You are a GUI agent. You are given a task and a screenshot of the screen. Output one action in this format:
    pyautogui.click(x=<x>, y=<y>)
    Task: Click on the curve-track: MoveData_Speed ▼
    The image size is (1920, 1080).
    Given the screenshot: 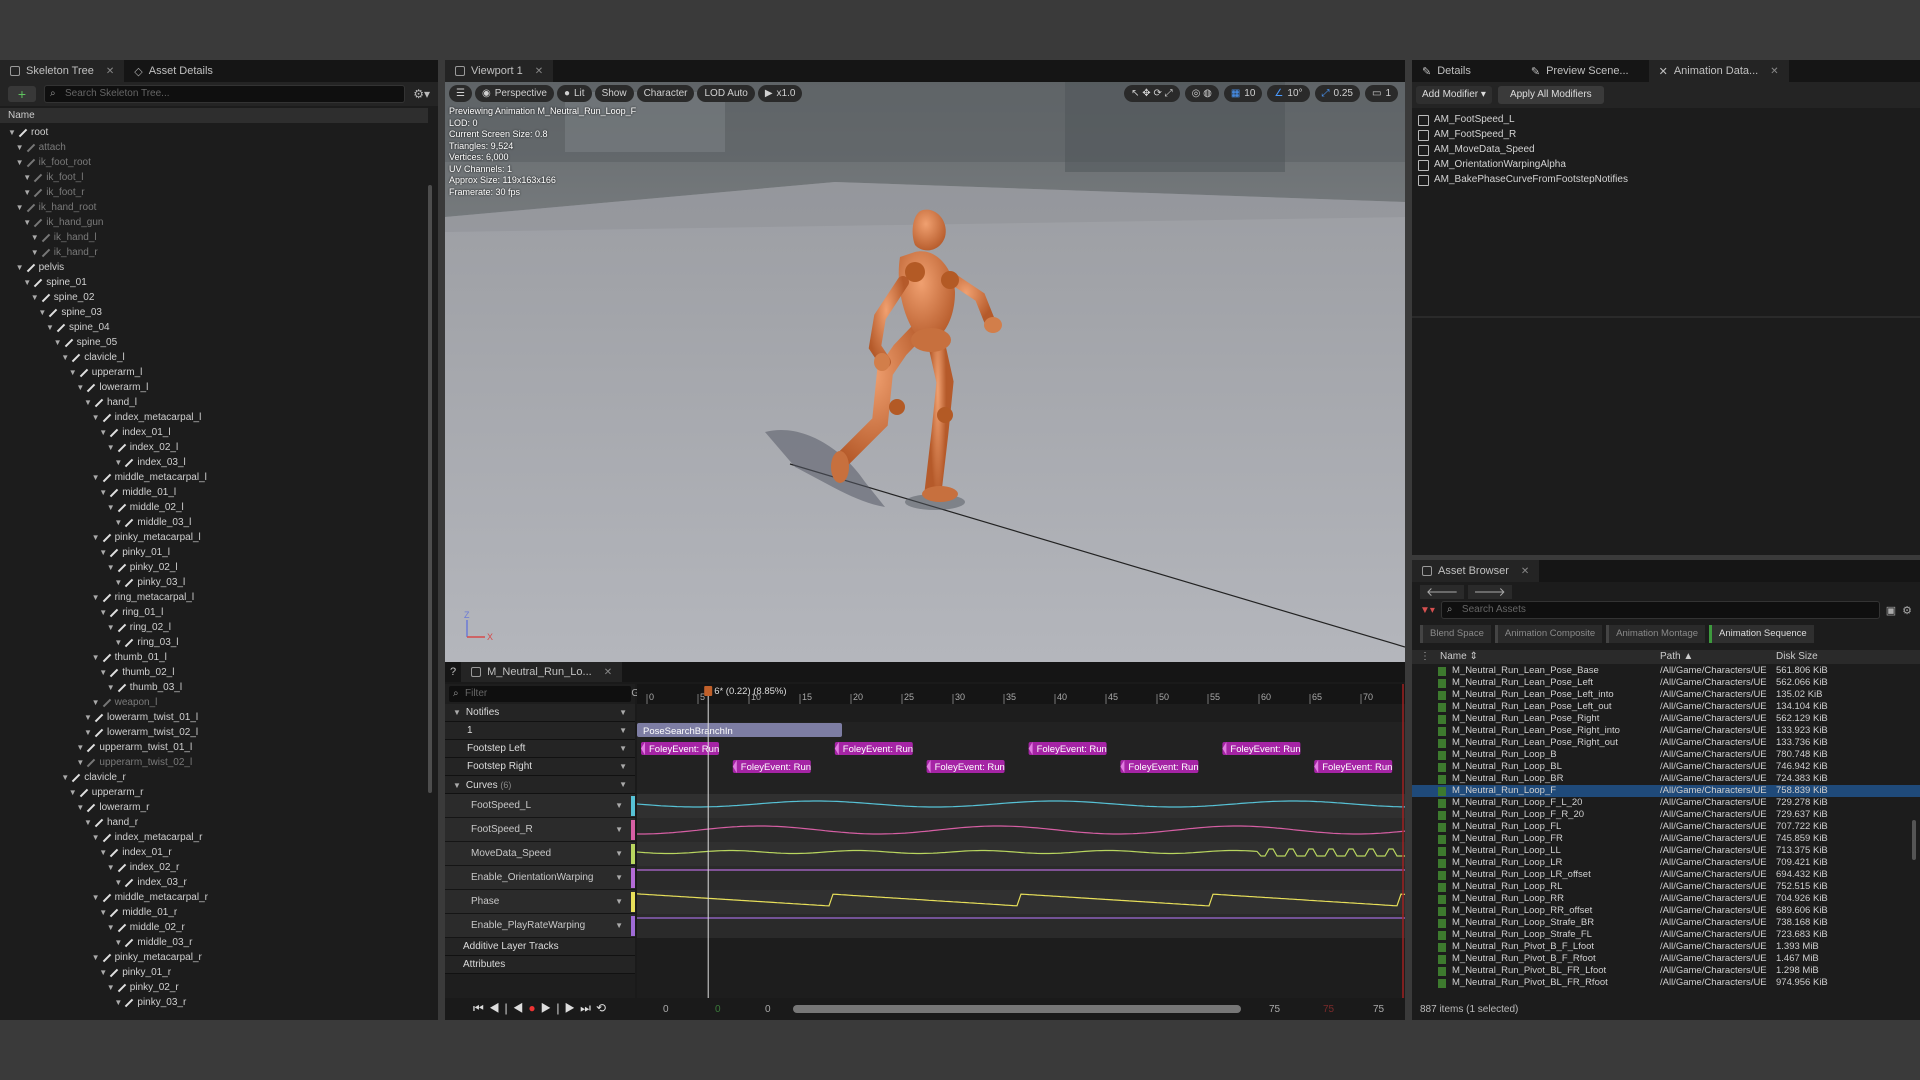 What is the action you would take?
    pyautogui.click(x=540, y=854)
    